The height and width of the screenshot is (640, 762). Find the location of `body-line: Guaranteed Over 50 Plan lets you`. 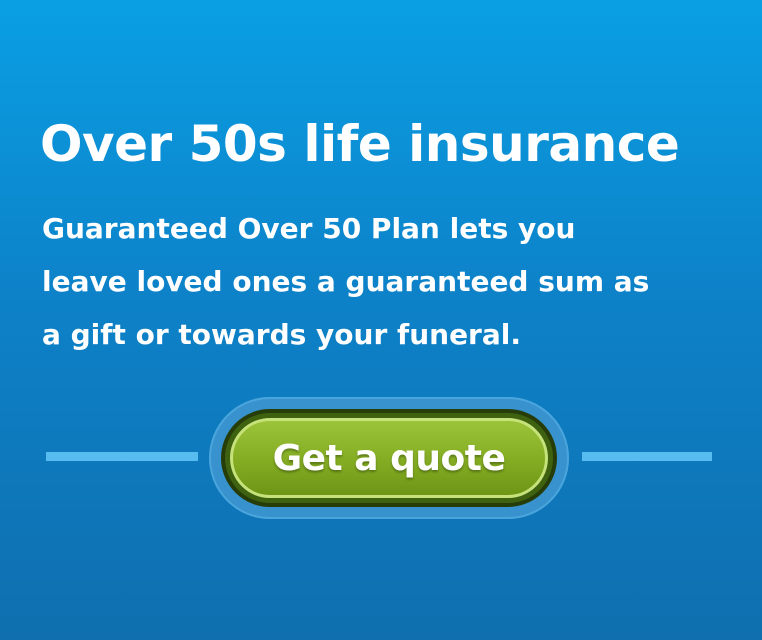

body-line: Guaranteed Over 50 Plan lets you is located at coordinates (309, 228).